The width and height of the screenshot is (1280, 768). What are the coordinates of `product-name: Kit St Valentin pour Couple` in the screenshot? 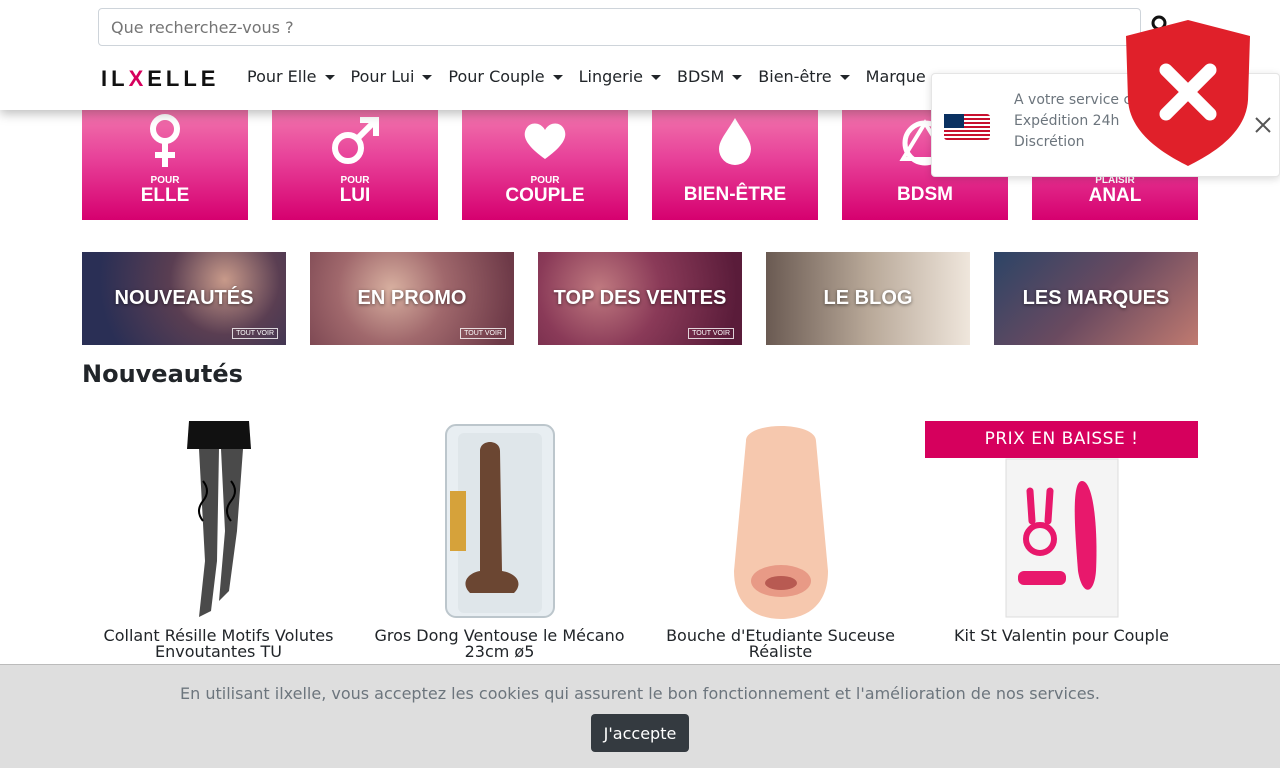 It's located at (1061, 636).